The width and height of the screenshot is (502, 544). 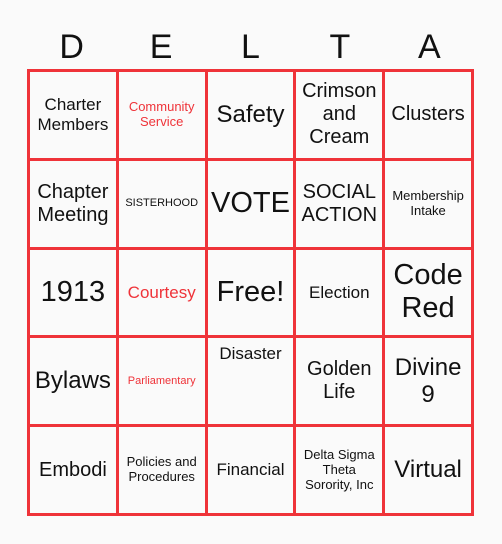 I want to click on bingo-cell: Embodi, so click(x=73, y=470).